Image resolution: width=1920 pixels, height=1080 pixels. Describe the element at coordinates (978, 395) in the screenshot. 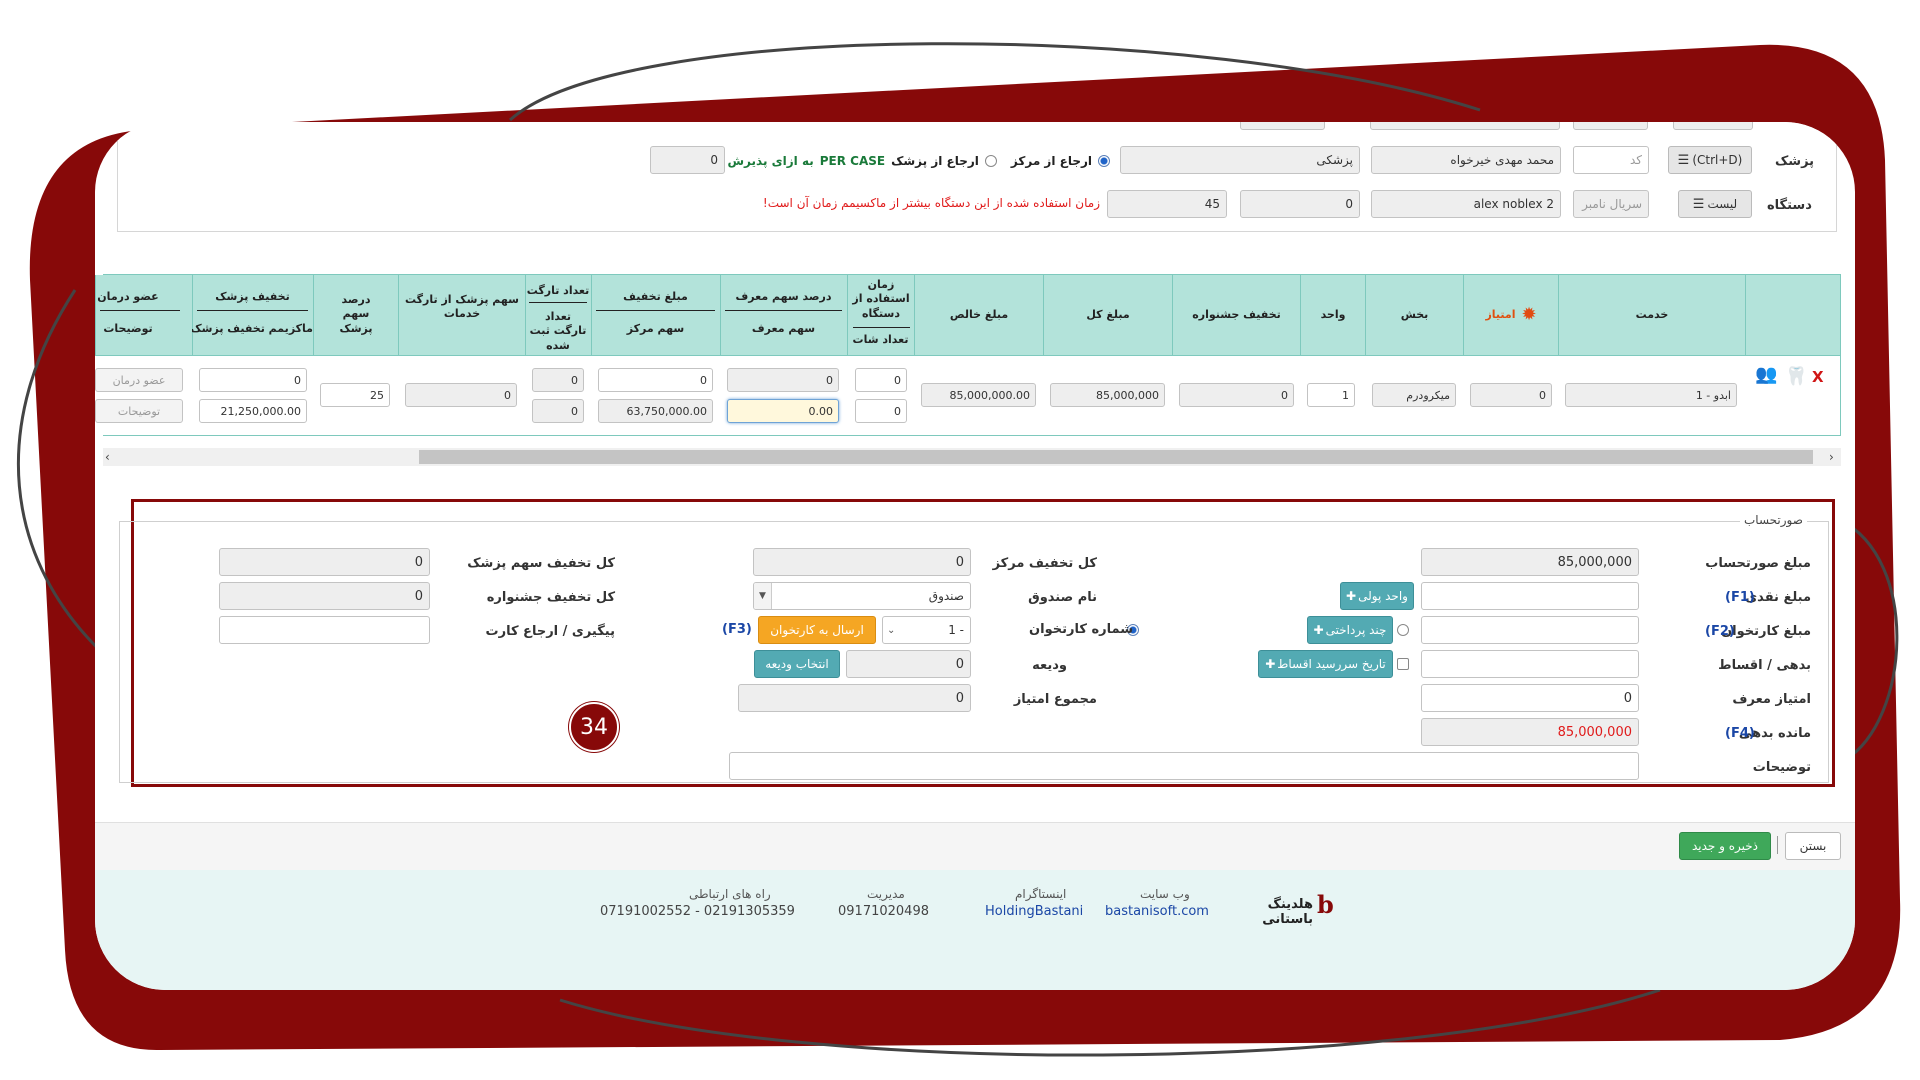

I see `cell-net-amount: 85,000,000.00` at that location.